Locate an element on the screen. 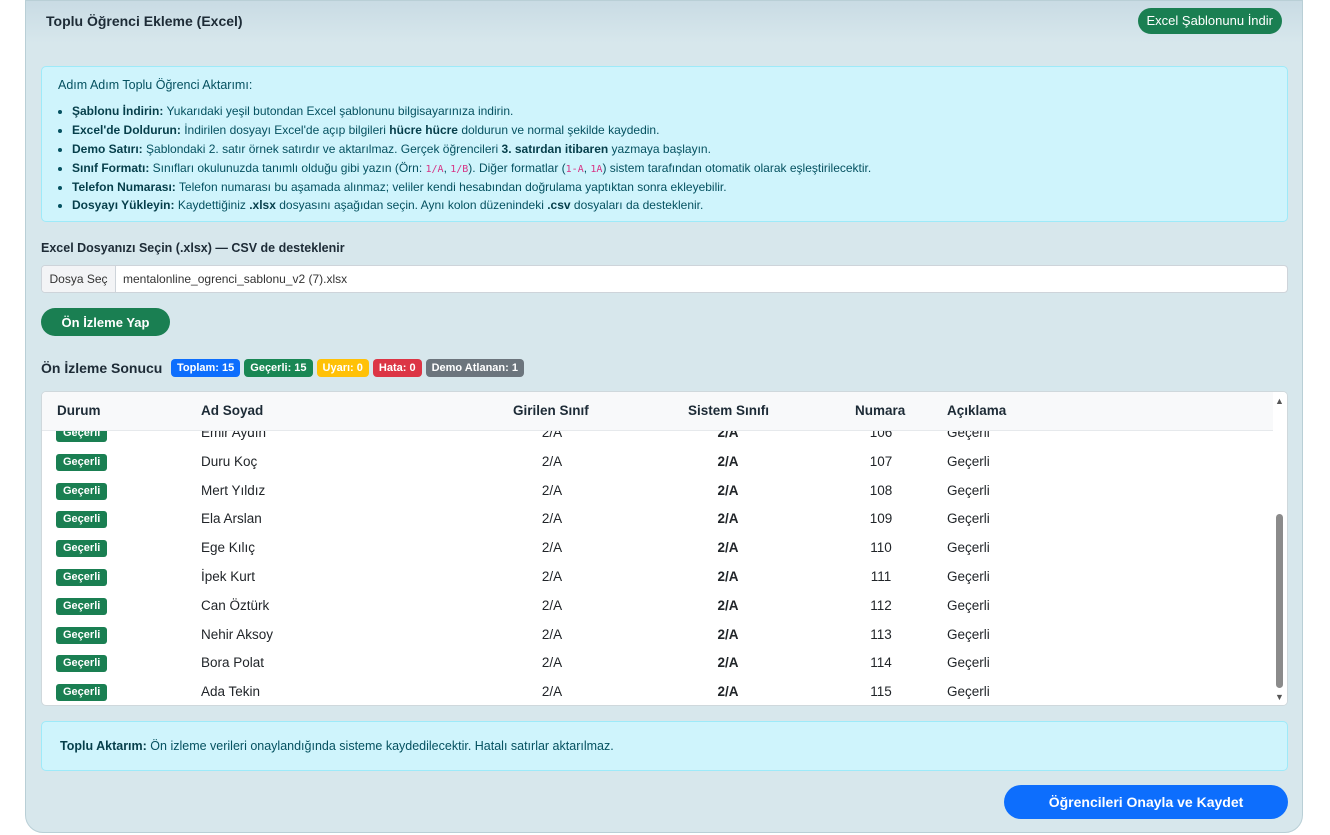  confirm-save-button: Öğrencileri Onayla ve Kaydet is located at coordinates (1146, 802).